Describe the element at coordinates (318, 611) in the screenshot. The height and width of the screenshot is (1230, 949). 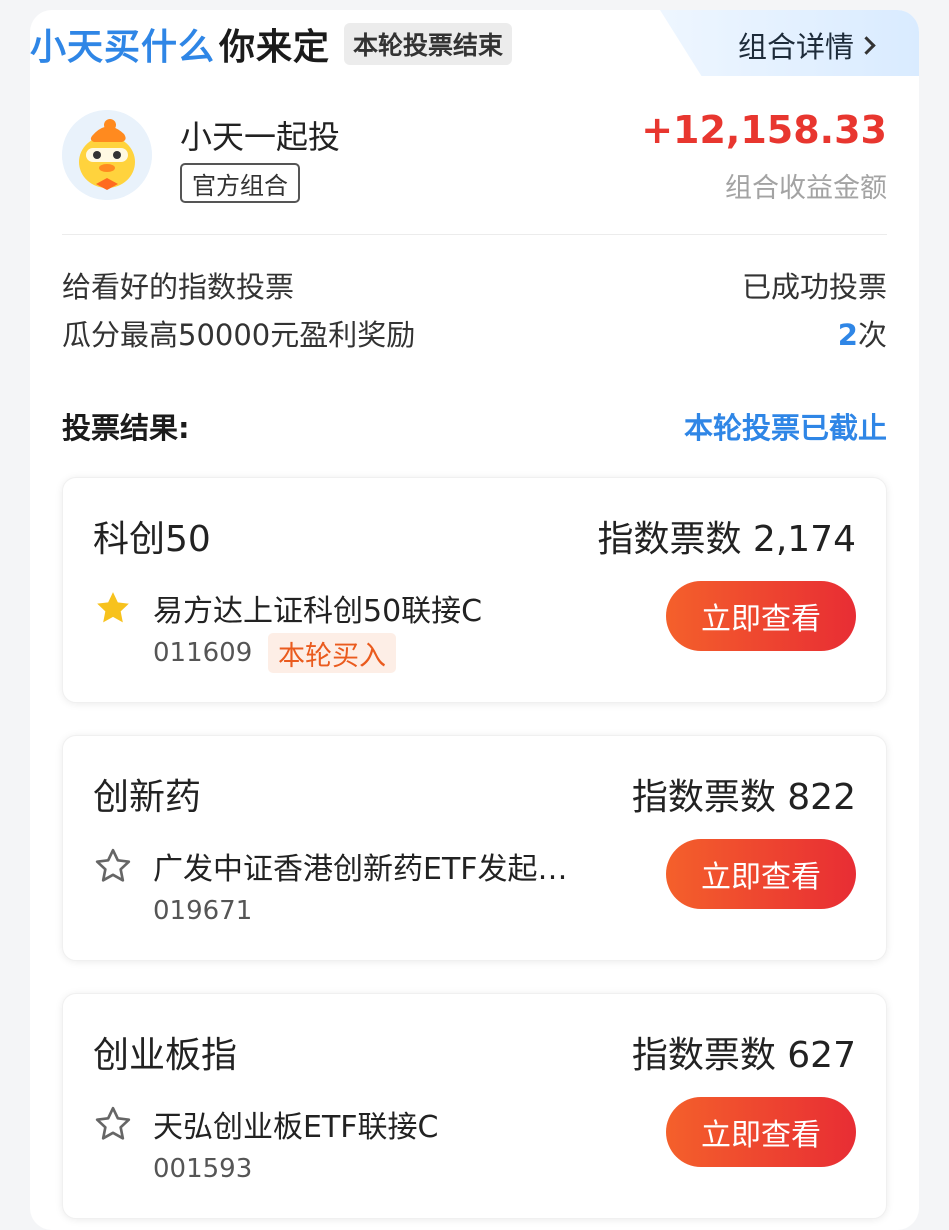
I see `fund-name: 易方达上证科创50联接C` at that location.